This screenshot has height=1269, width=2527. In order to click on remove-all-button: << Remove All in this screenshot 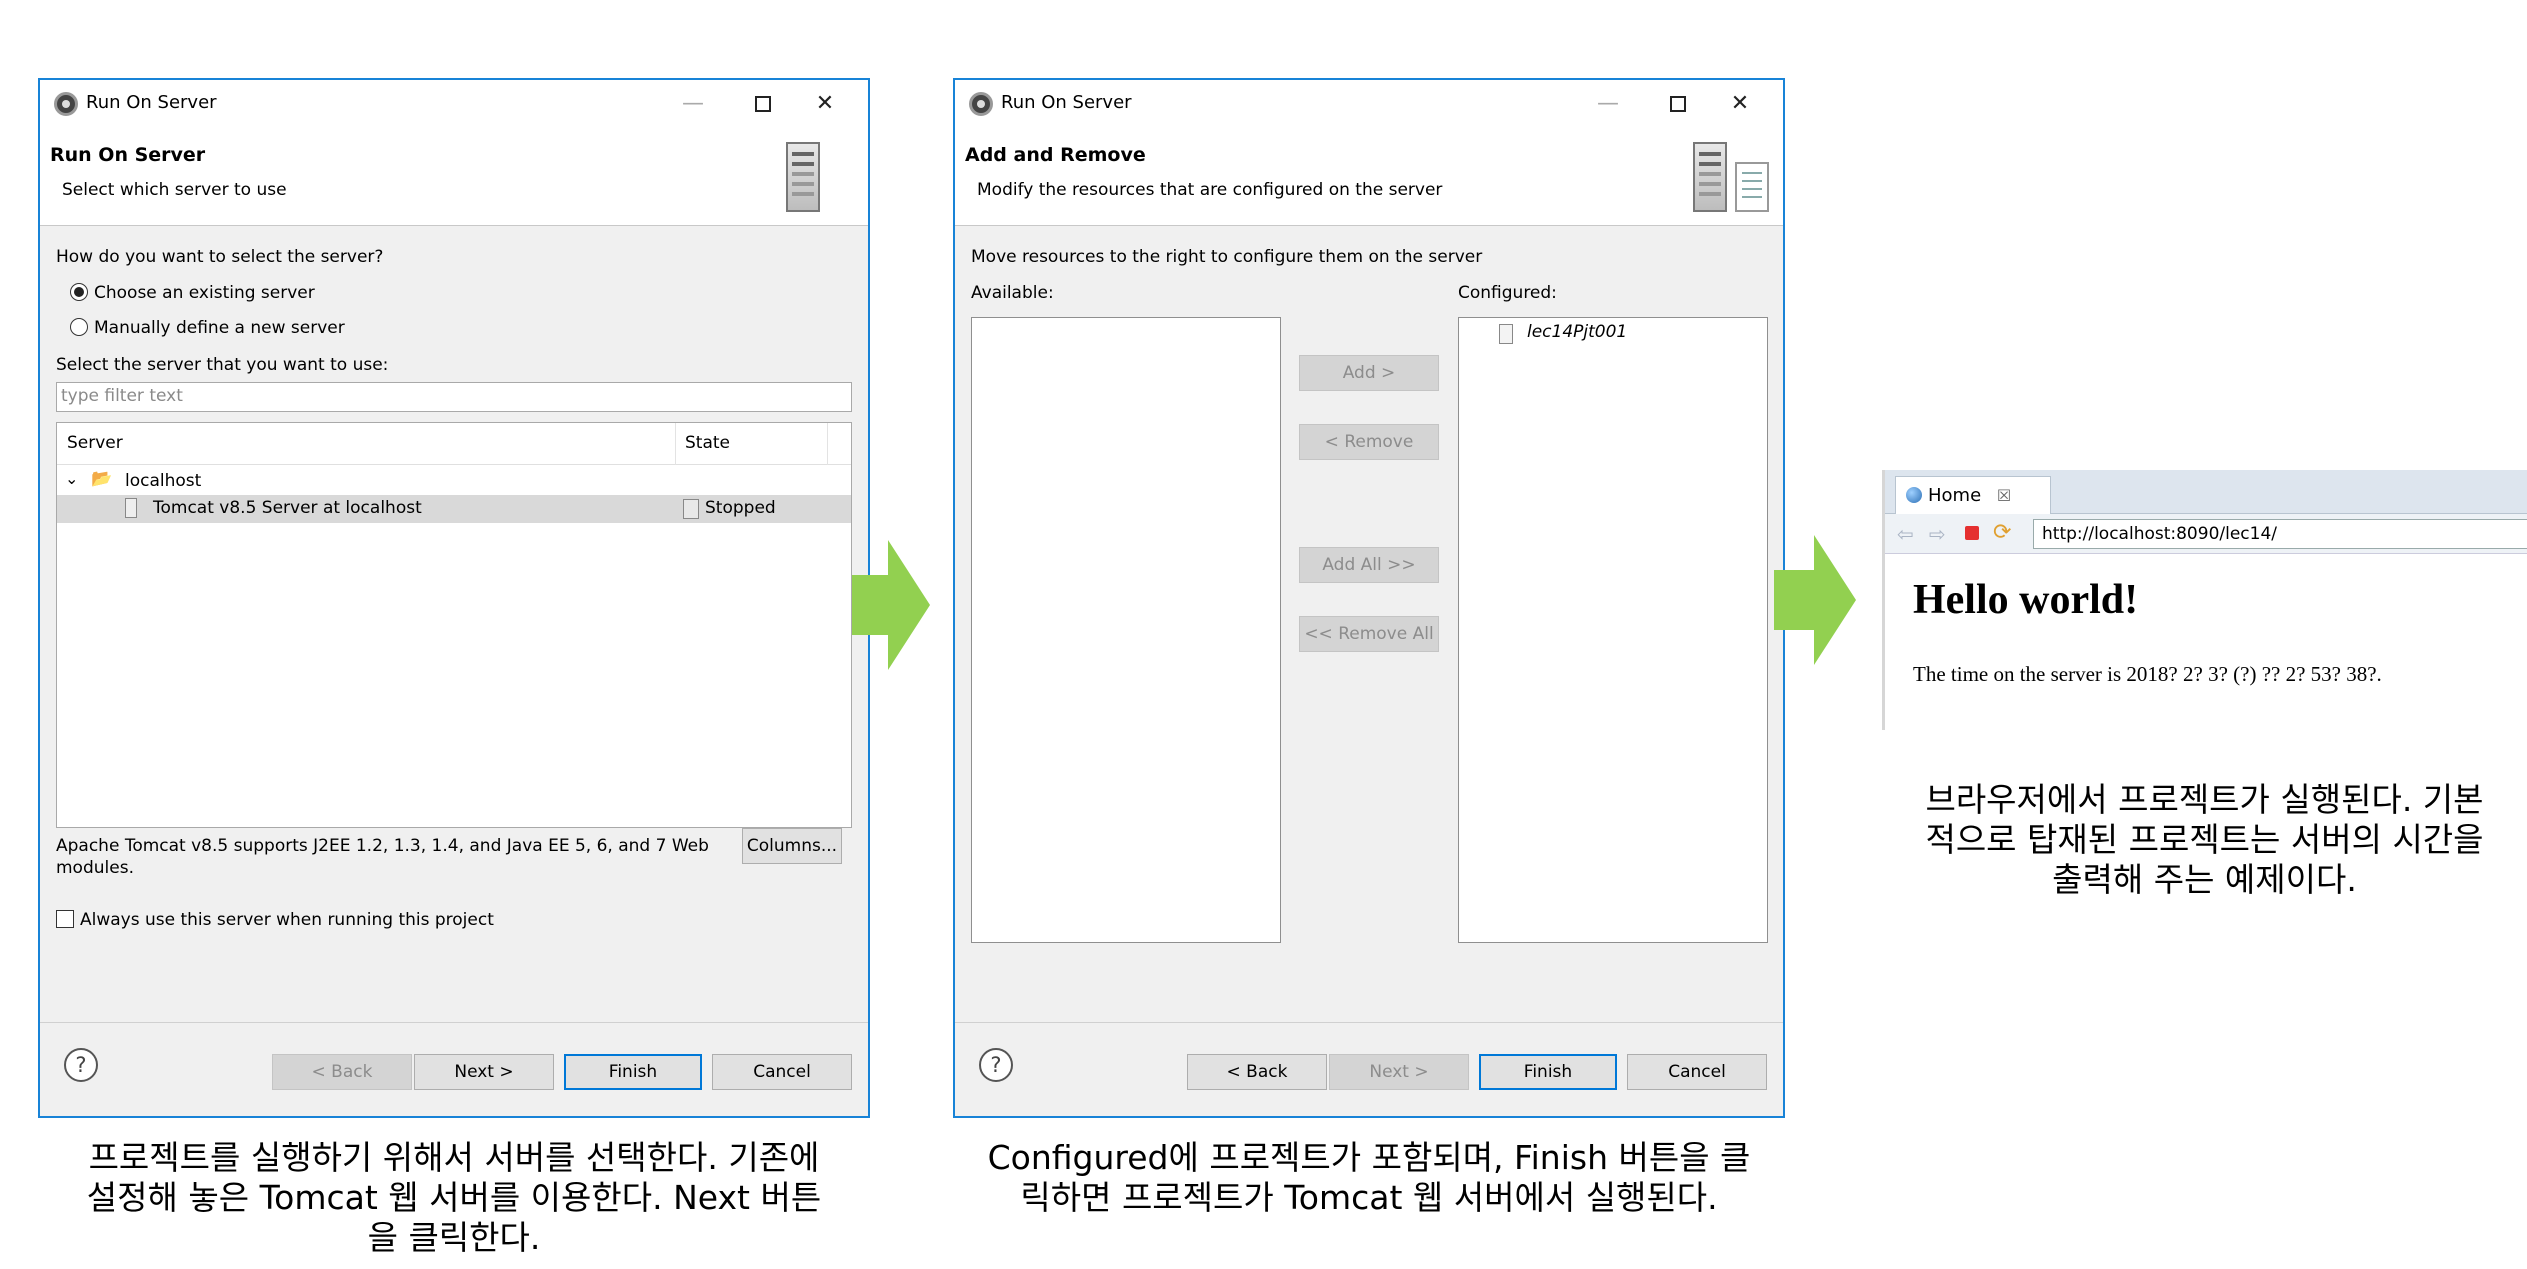, I will do `click(1369, 634)`.